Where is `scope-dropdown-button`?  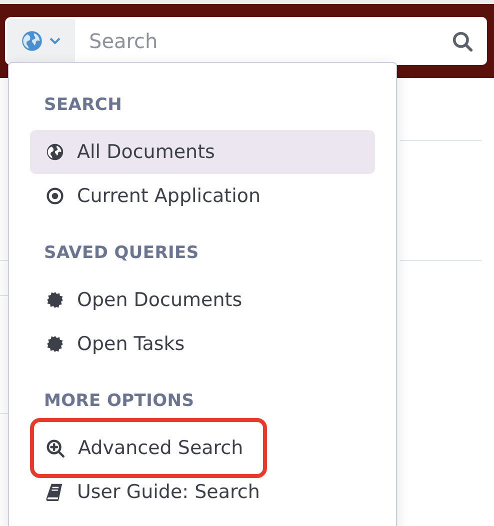 scope-dropdown-button is located at coordinates (41, 41).